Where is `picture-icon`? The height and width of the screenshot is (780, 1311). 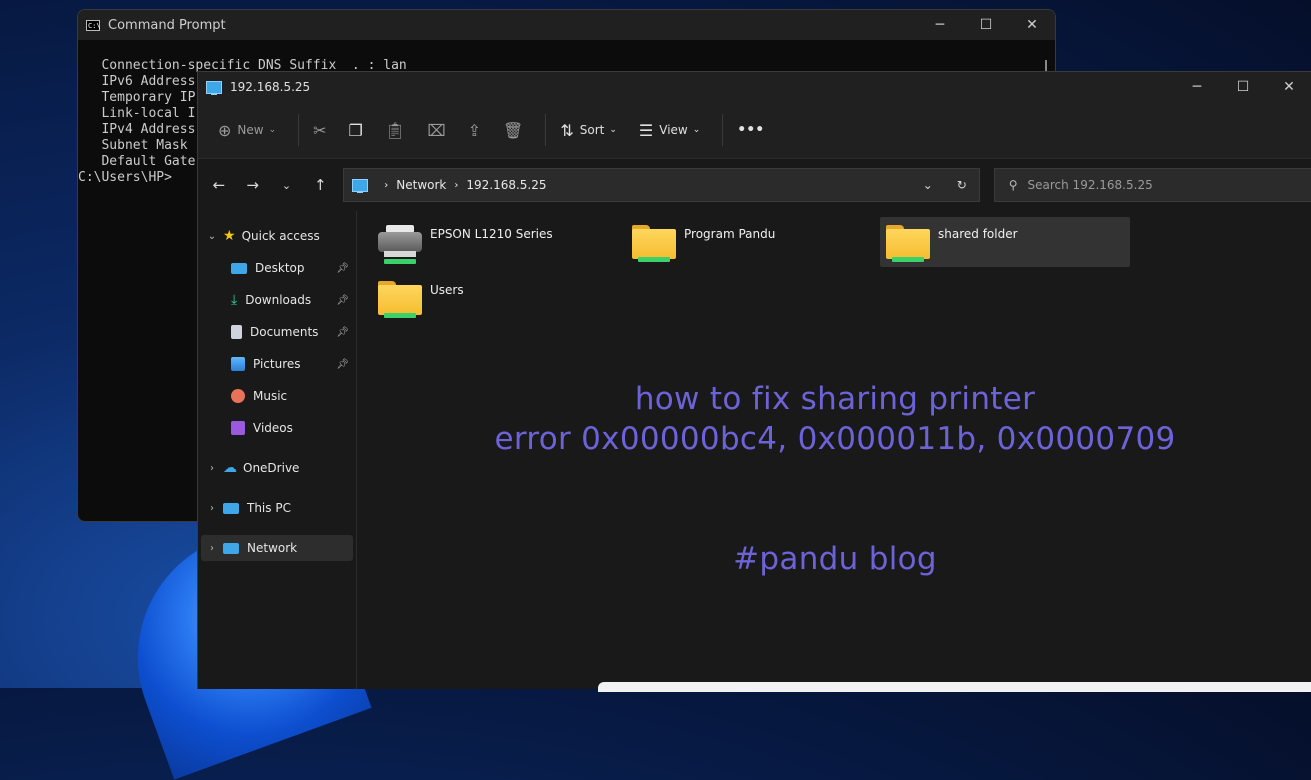 picture-icon is located at coordinates (238, 364).